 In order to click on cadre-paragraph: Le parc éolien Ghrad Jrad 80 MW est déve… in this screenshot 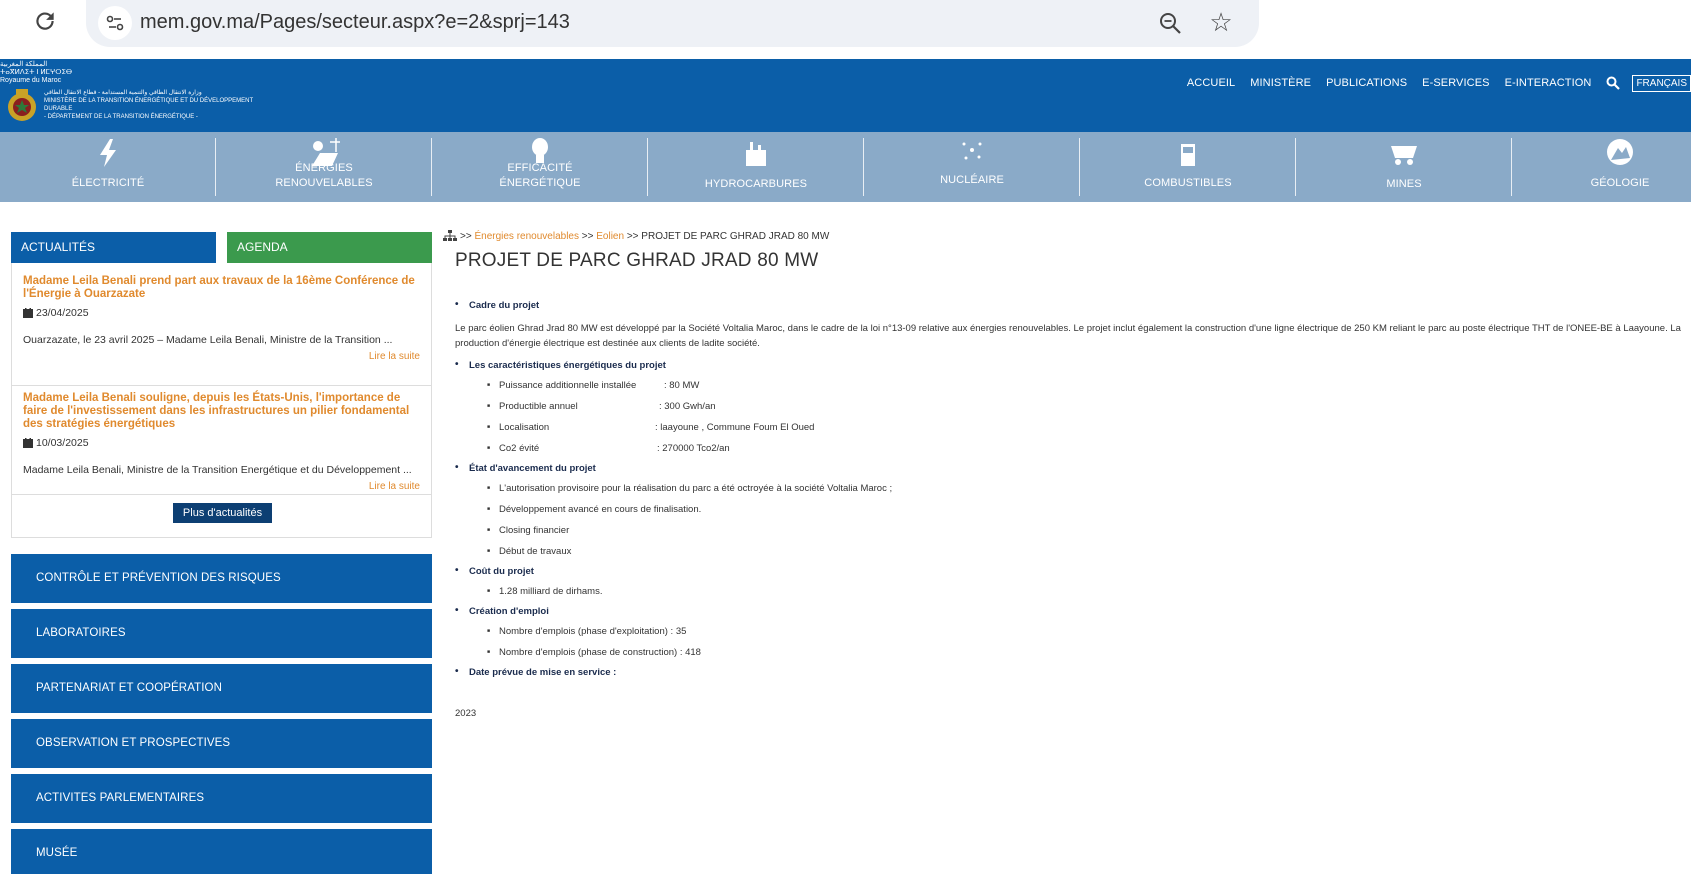, I will do `click(1068, 336)`.